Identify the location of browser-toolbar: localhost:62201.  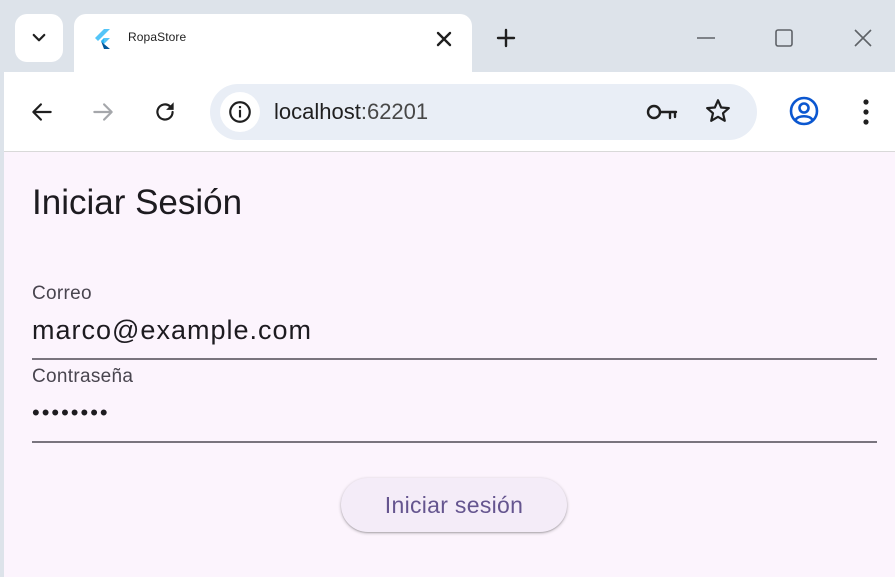
(449, 112).